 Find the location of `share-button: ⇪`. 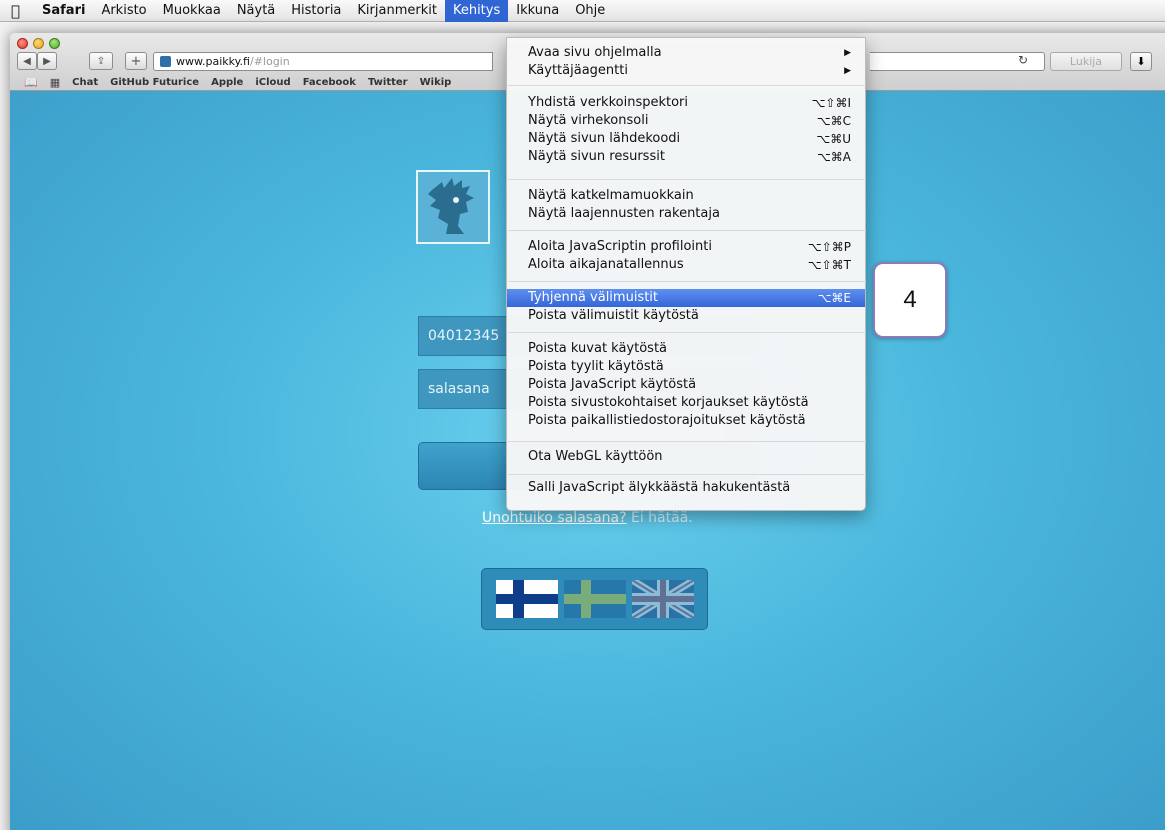

share-button: ⇪ is located at coordinates (101, 61).